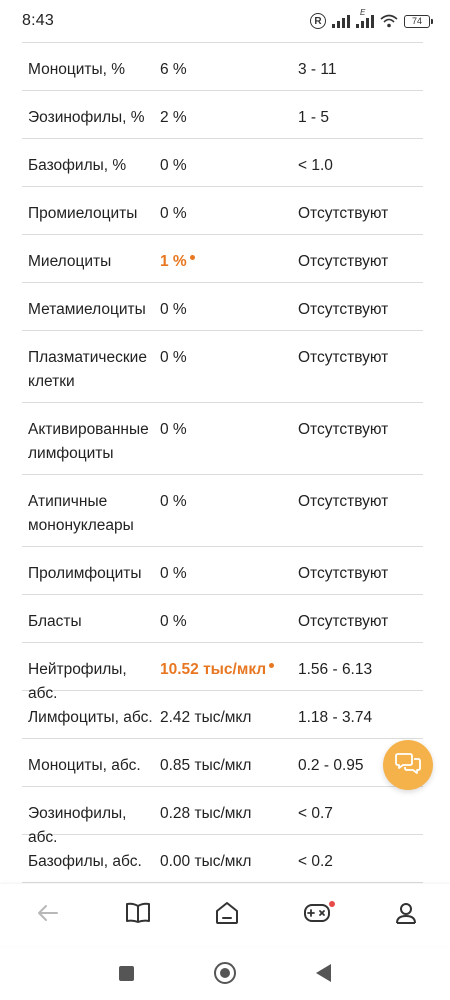 The image size is (450, 1000). I want to click on value-text: 0.28 тыс/мкл, so click(206, 813).